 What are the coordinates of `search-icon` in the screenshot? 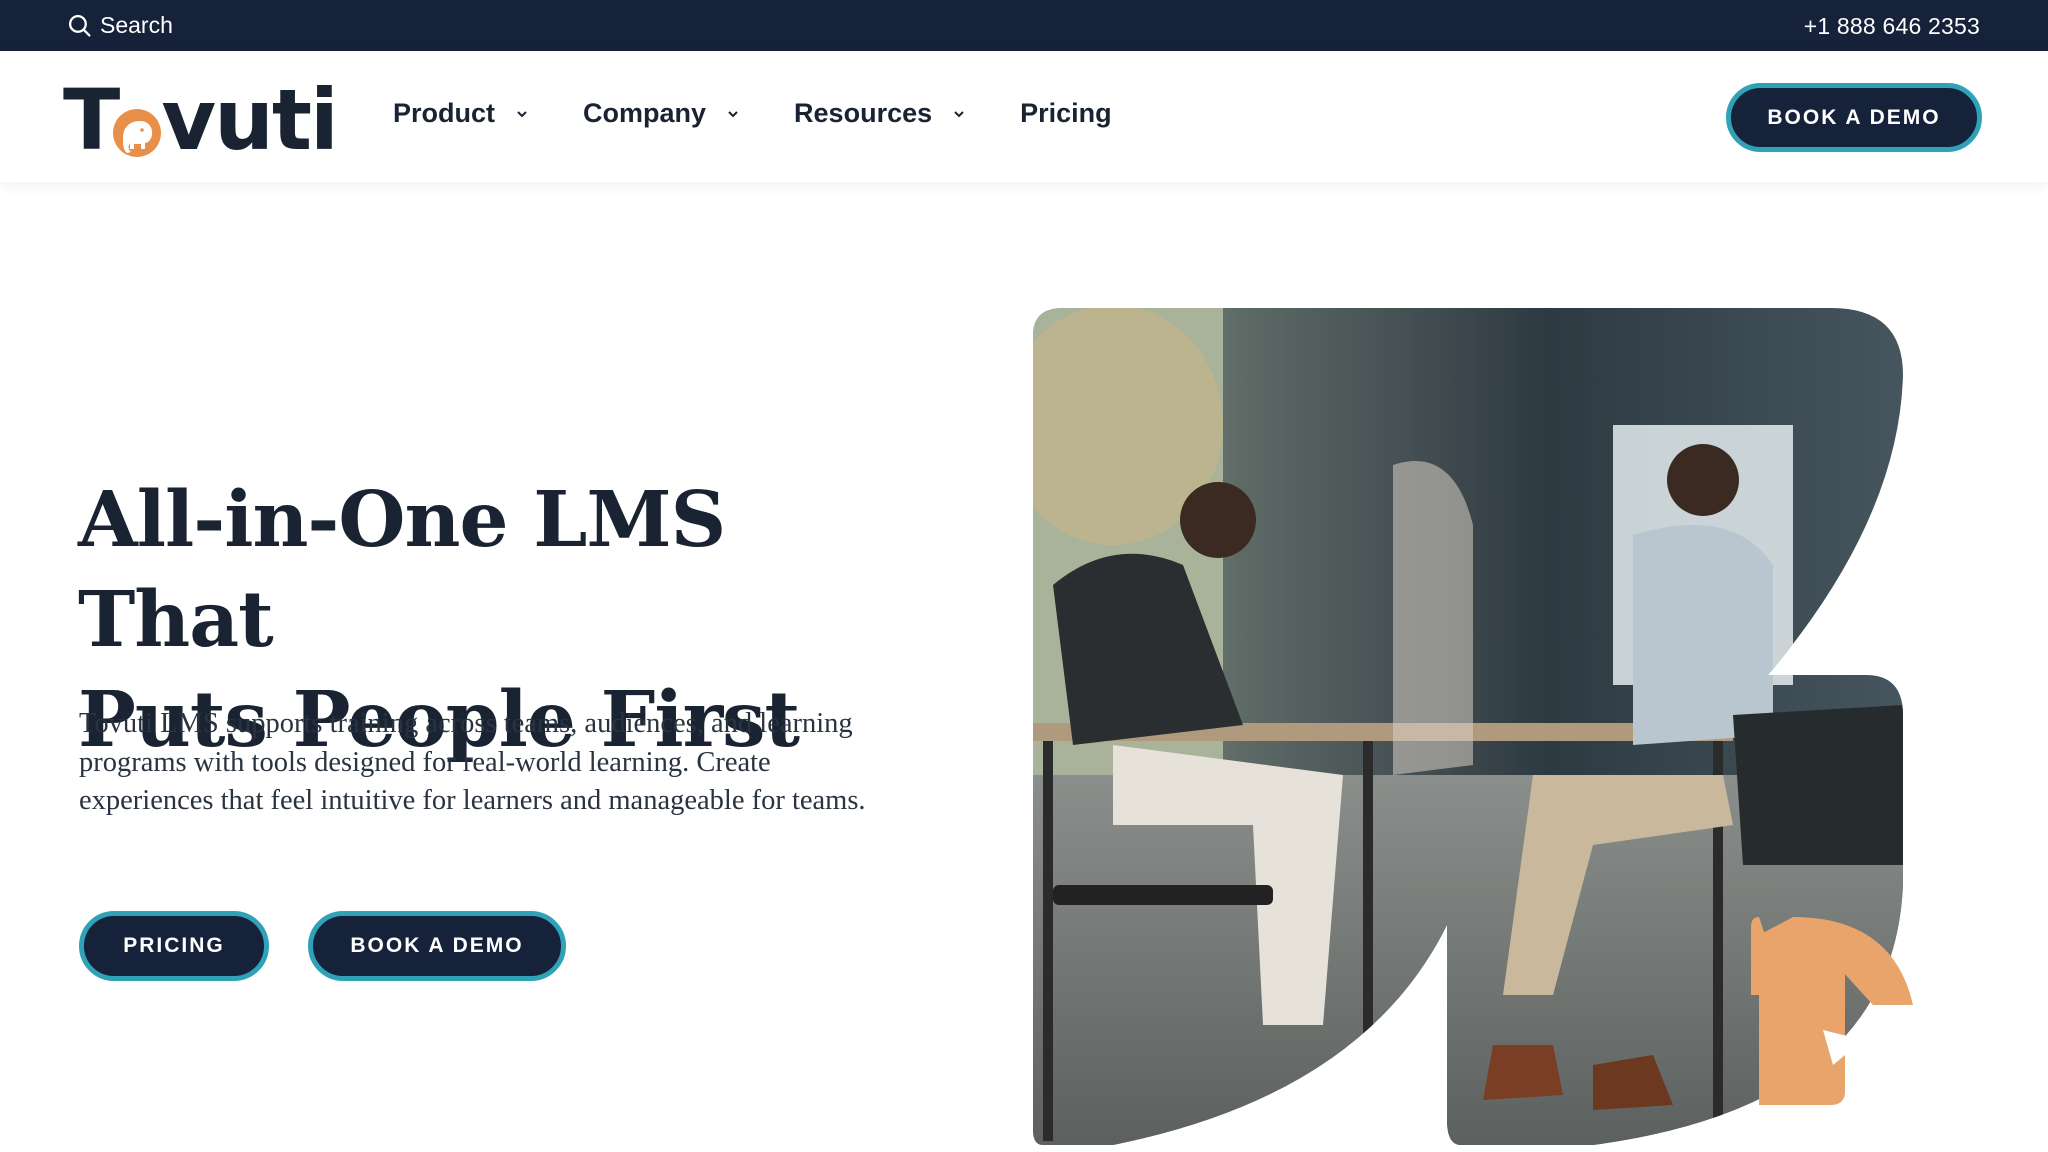 It's located at (79, 25).